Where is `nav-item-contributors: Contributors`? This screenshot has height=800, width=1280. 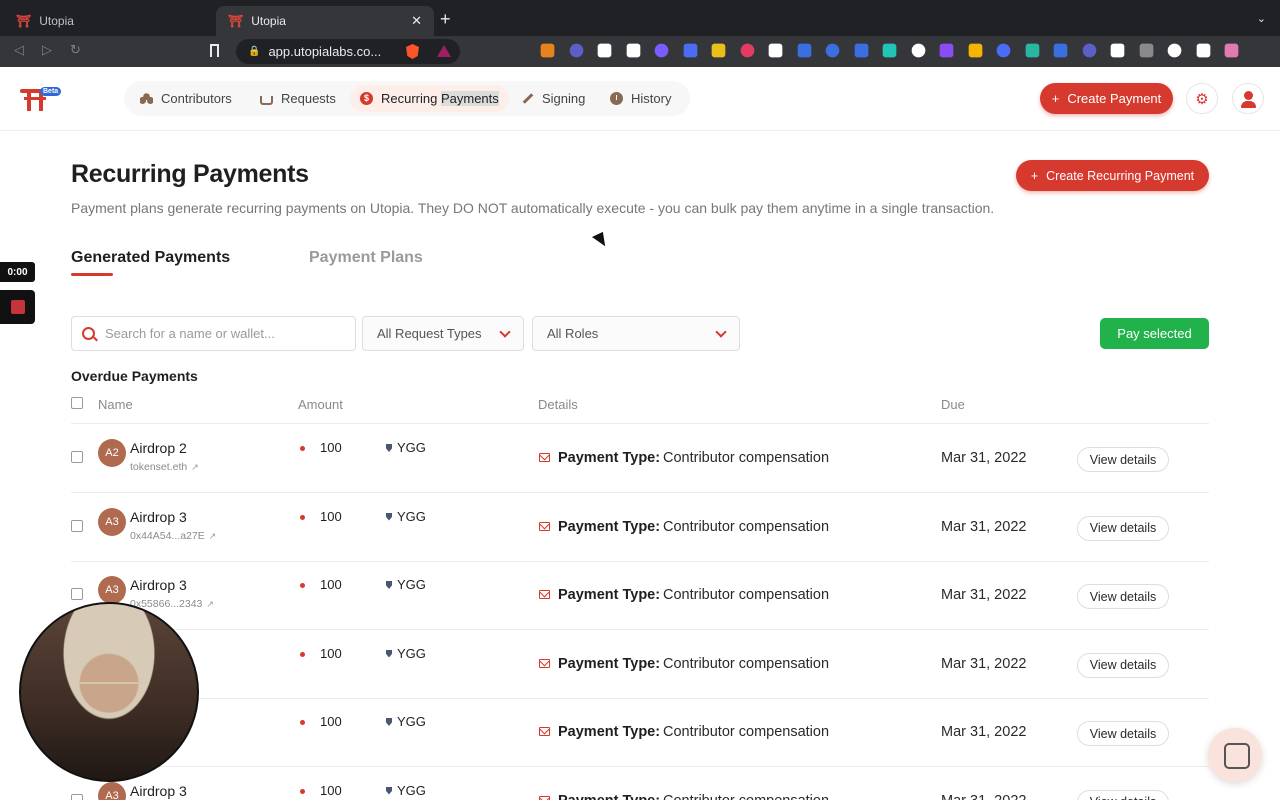 nav-item-contributors: Contributors is located at coordinates (186, 98).